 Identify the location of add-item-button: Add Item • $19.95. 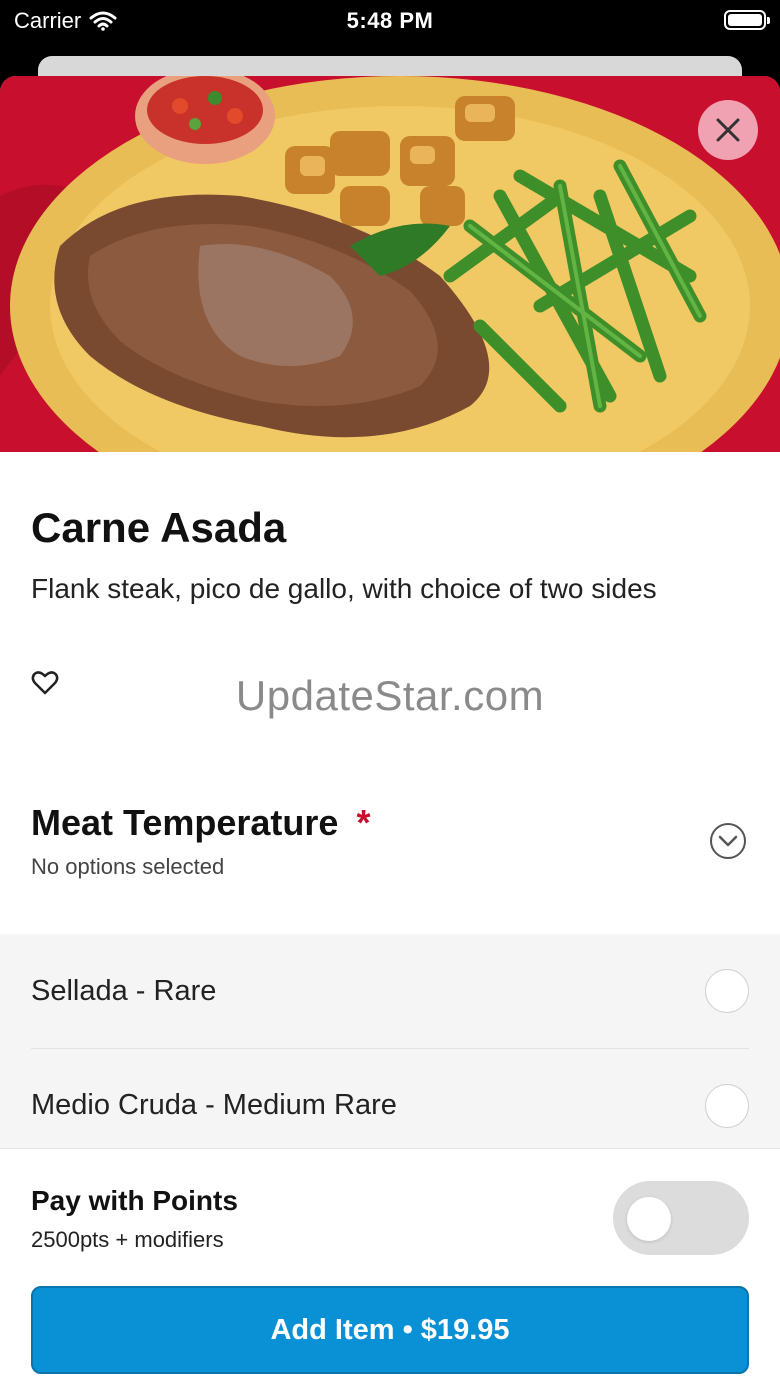
(390, 1330).